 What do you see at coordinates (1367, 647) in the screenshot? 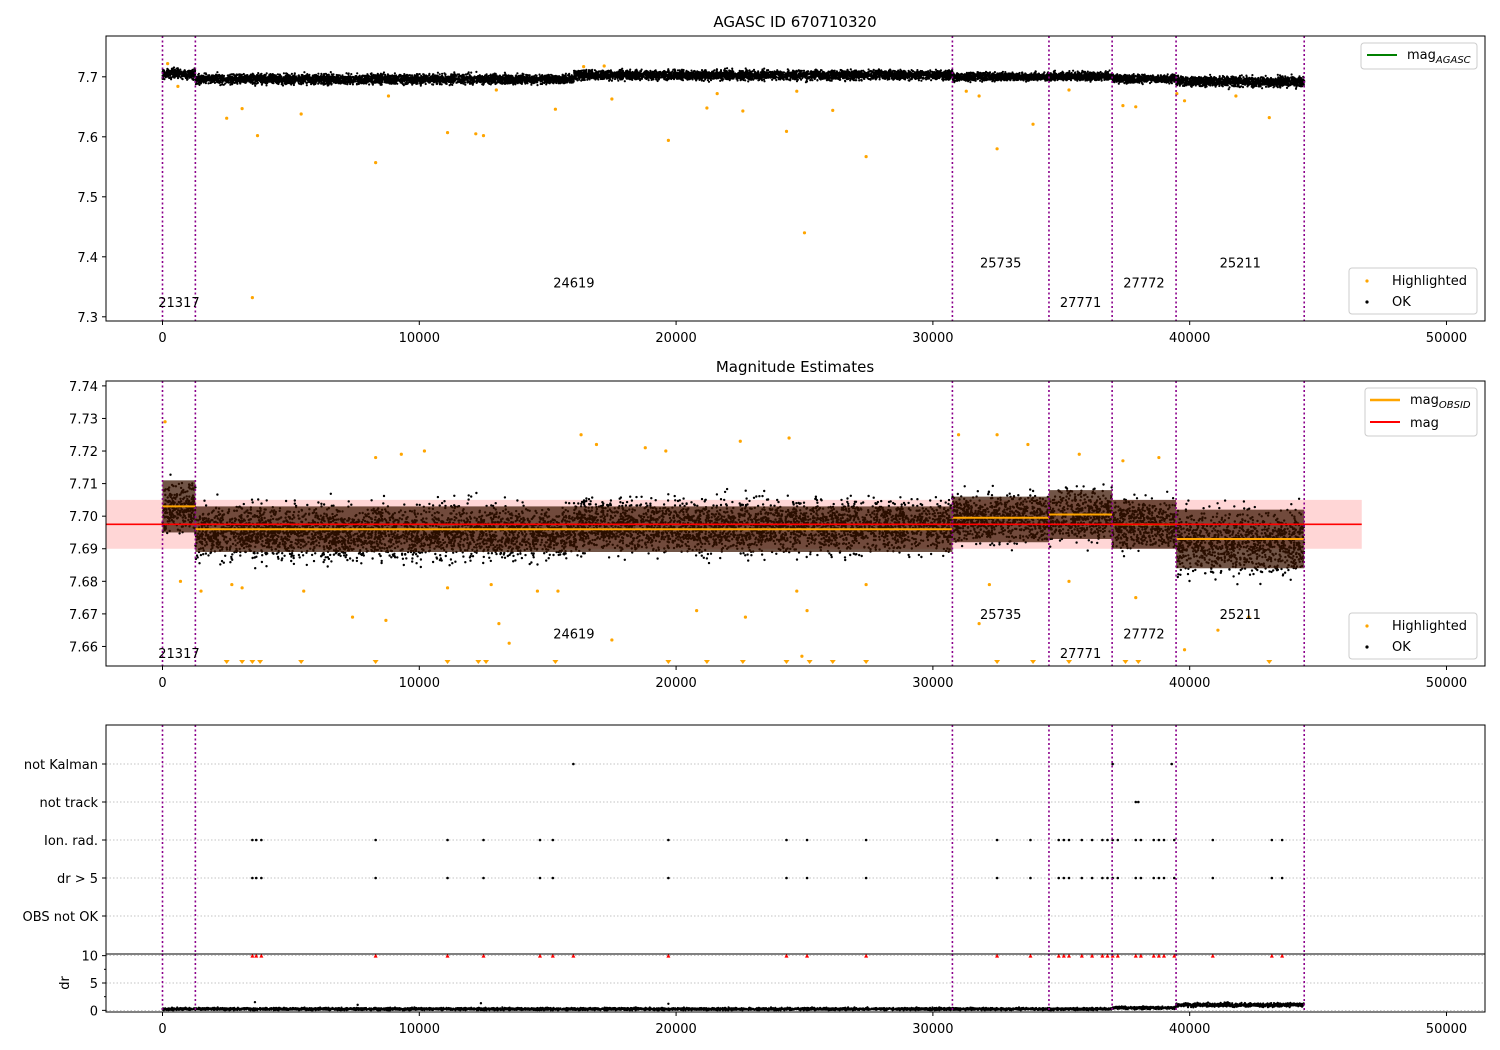
I see `ok-legend-marker` at bounding box center [1367, 647].